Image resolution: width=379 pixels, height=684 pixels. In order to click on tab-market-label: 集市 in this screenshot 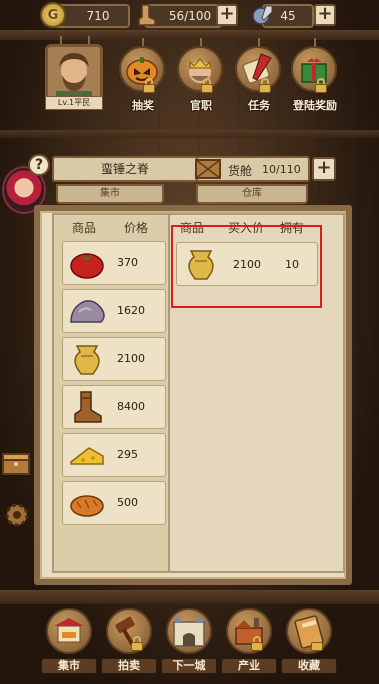, I will do `click(110, 193)`.